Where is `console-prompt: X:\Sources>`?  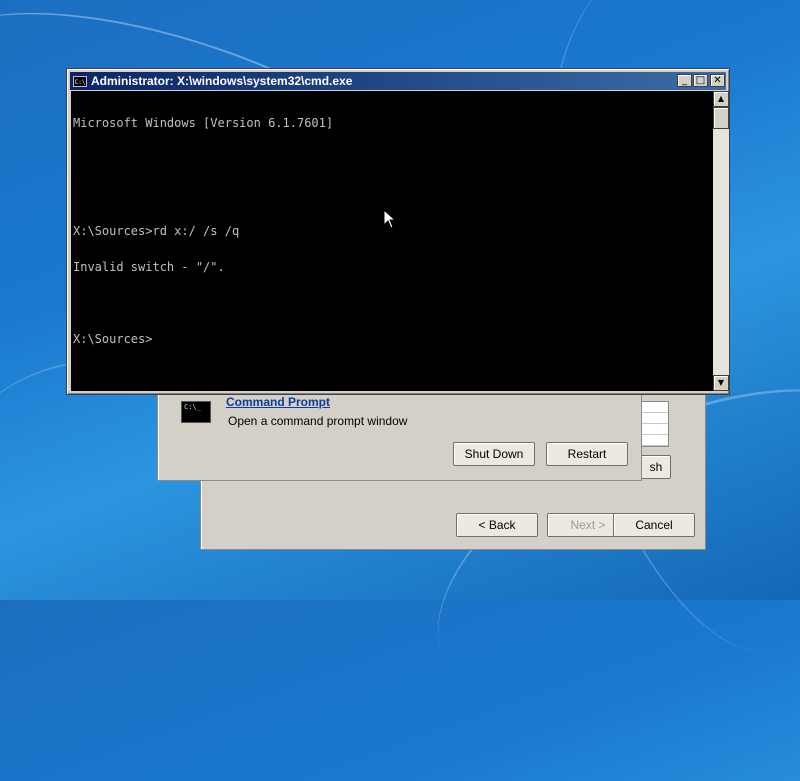
console-prompt: X:\Sources> is located at coordinates (113, 339).